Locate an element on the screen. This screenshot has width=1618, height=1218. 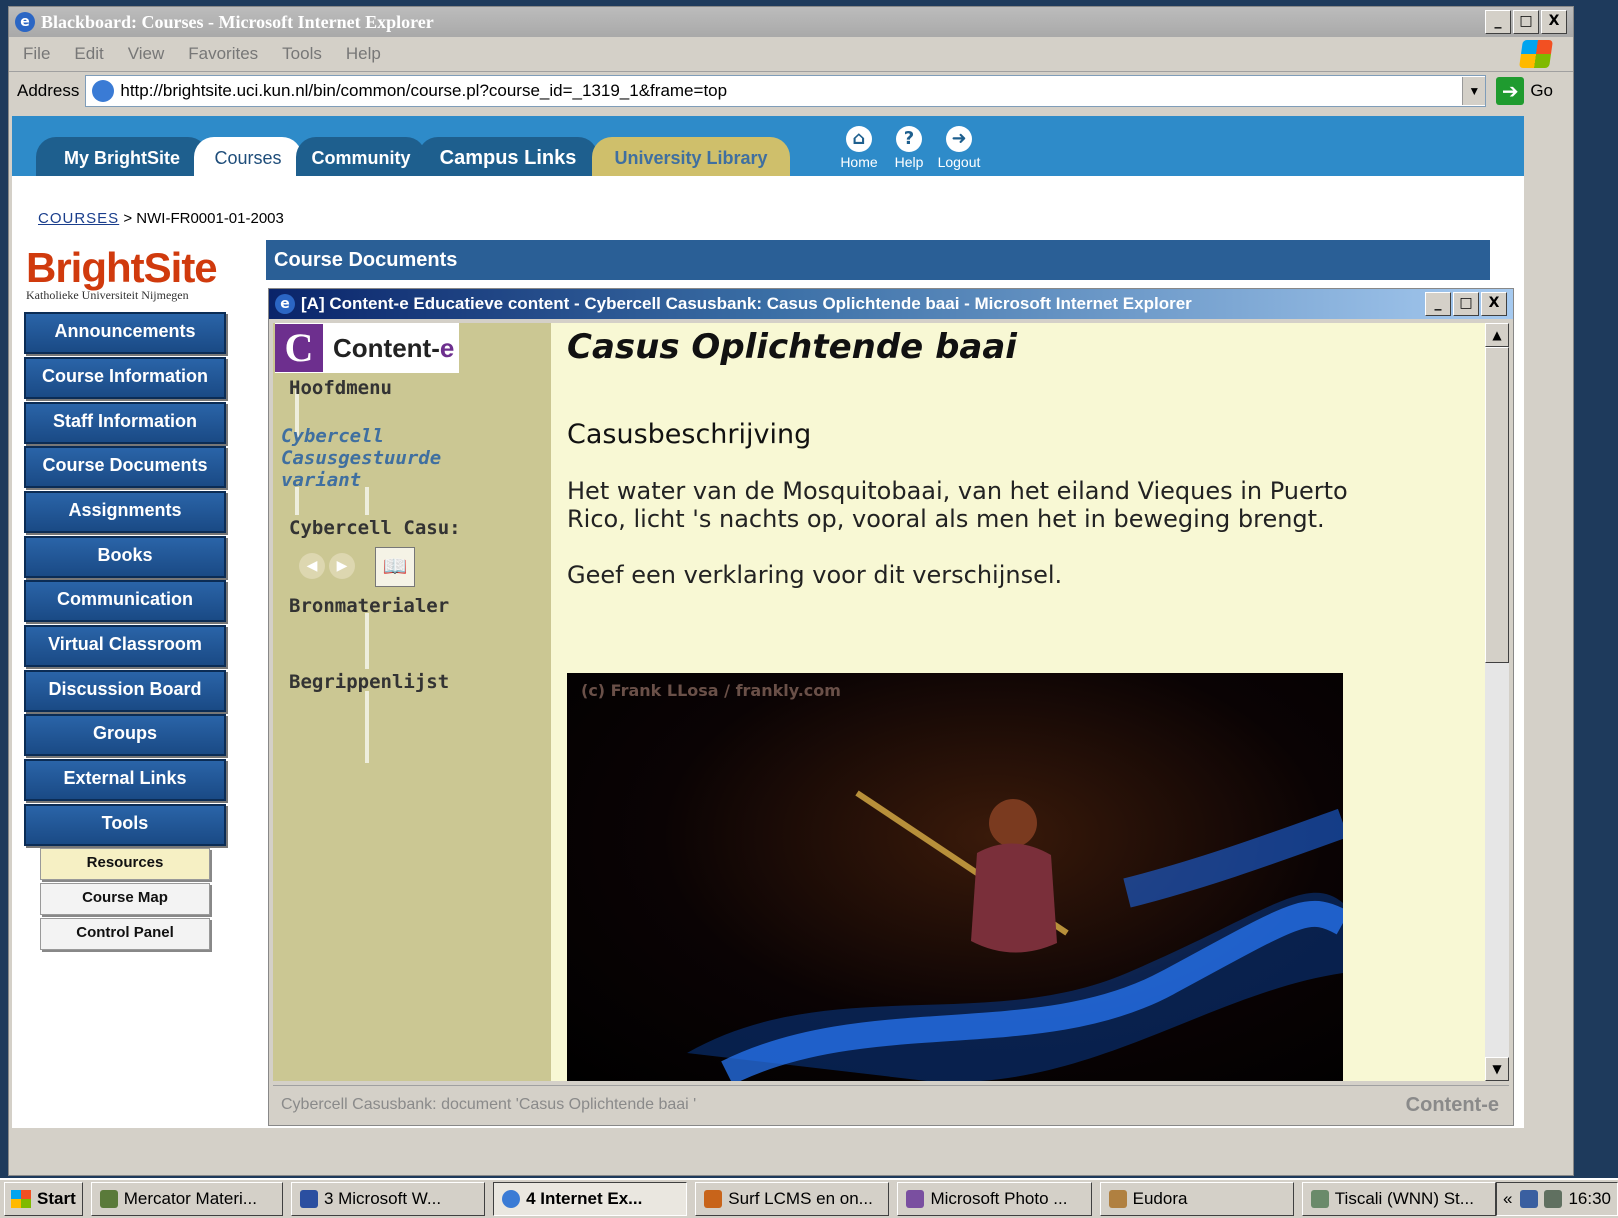
start-label: Start is located at coordinates (56, 1199).